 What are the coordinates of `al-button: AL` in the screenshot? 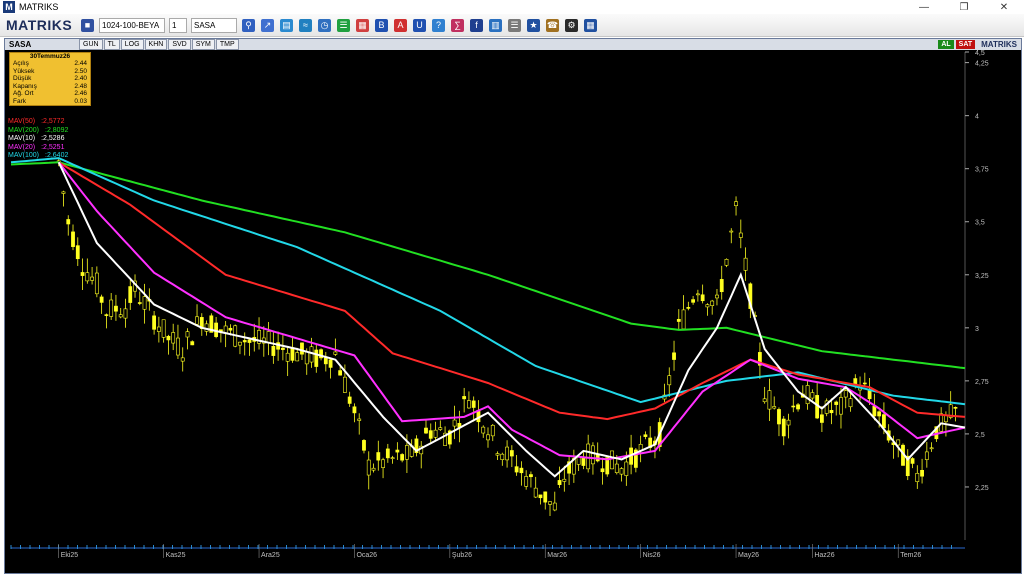 It's located at (946, 44).